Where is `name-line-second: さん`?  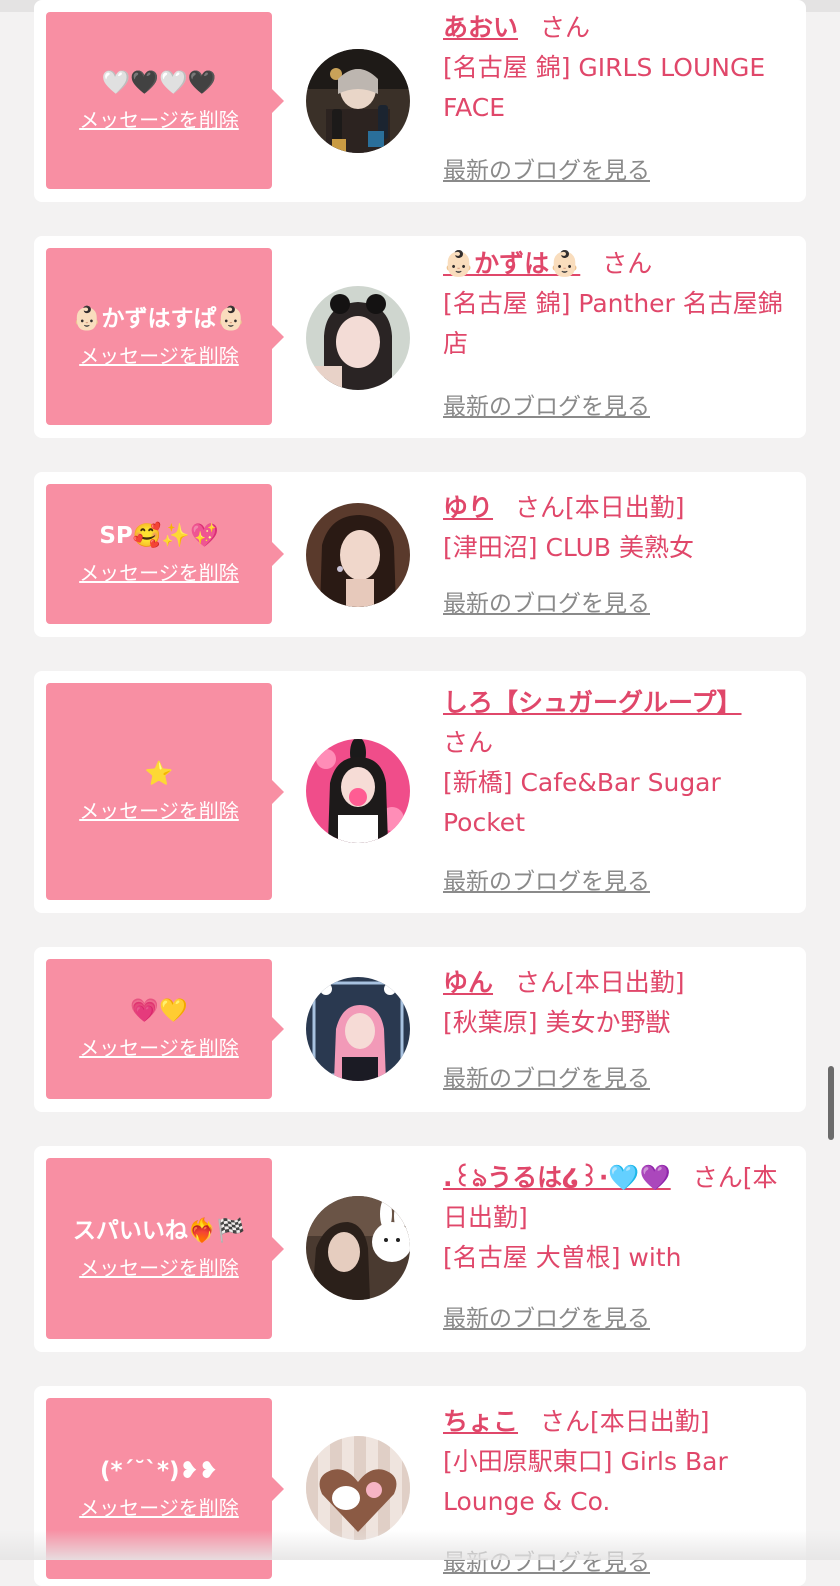
name-line-second: さん is located at coordinates (618, 743).